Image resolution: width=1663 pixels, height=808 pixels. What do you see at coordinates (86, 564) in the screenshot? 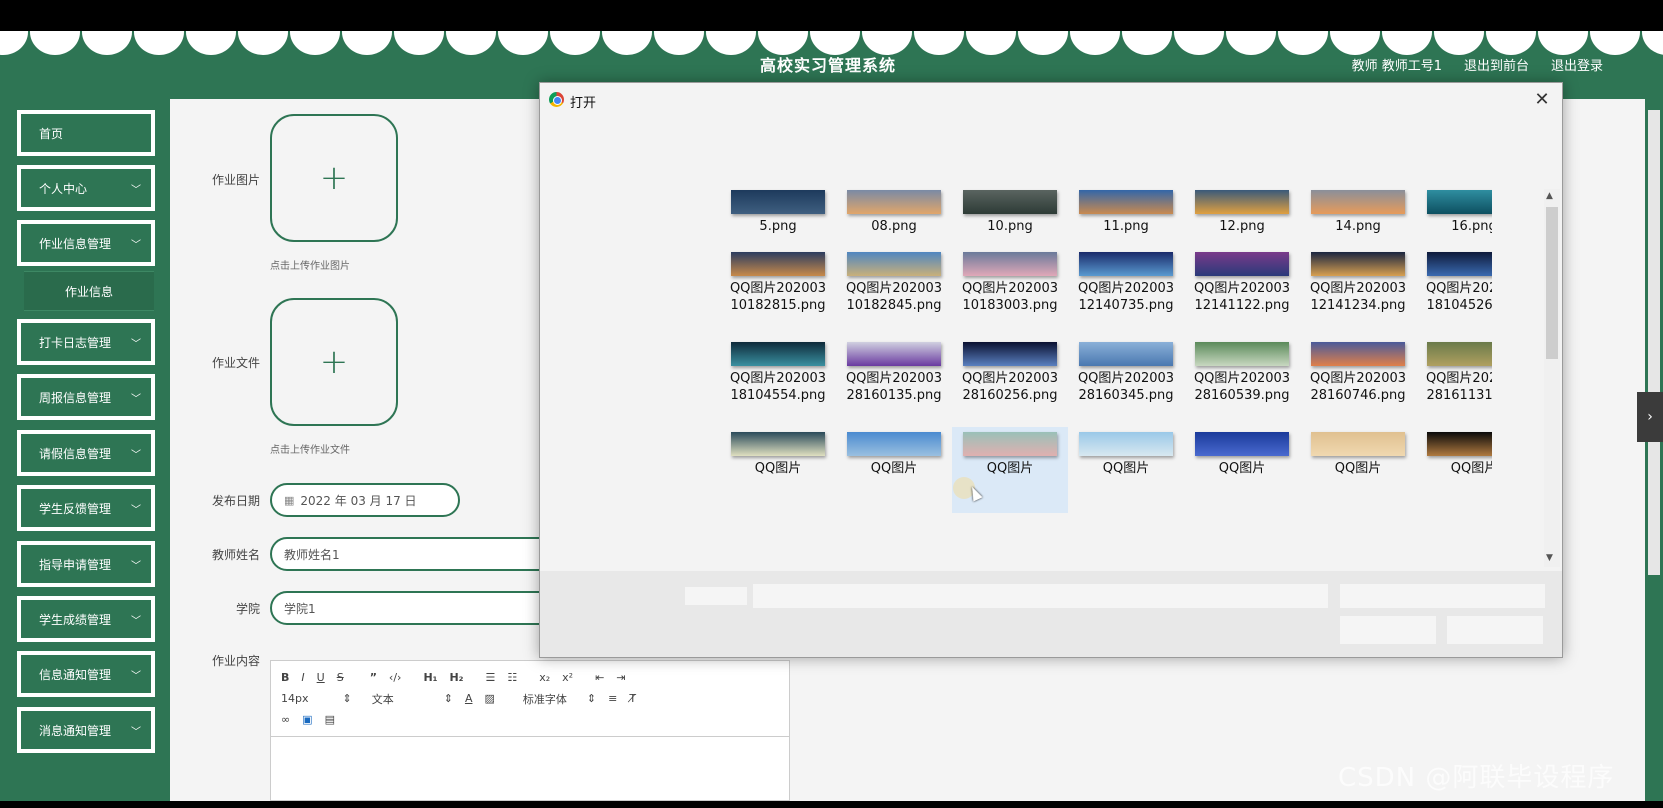
I see `sidebar-item-guidance-application: 指导申请管理 ﹀` at bounding box center [86, 564].